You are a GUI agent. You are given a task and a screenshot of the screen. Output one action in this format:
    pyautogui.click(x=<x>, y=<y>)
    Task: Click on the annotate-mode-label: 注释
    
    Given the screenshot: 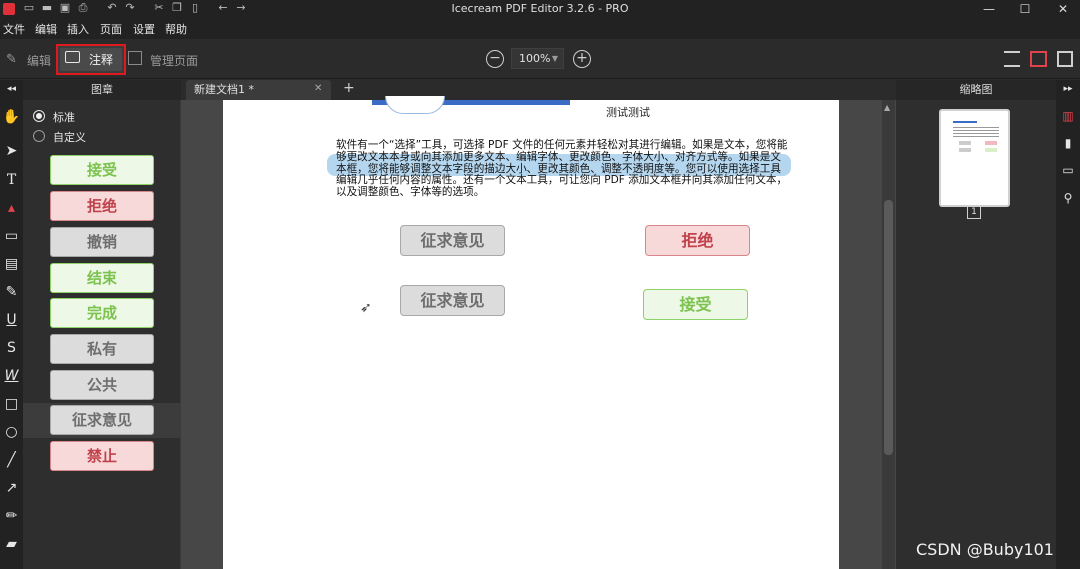 What is the action you would take?
    pyautogui.click(x=101, y=60)
    